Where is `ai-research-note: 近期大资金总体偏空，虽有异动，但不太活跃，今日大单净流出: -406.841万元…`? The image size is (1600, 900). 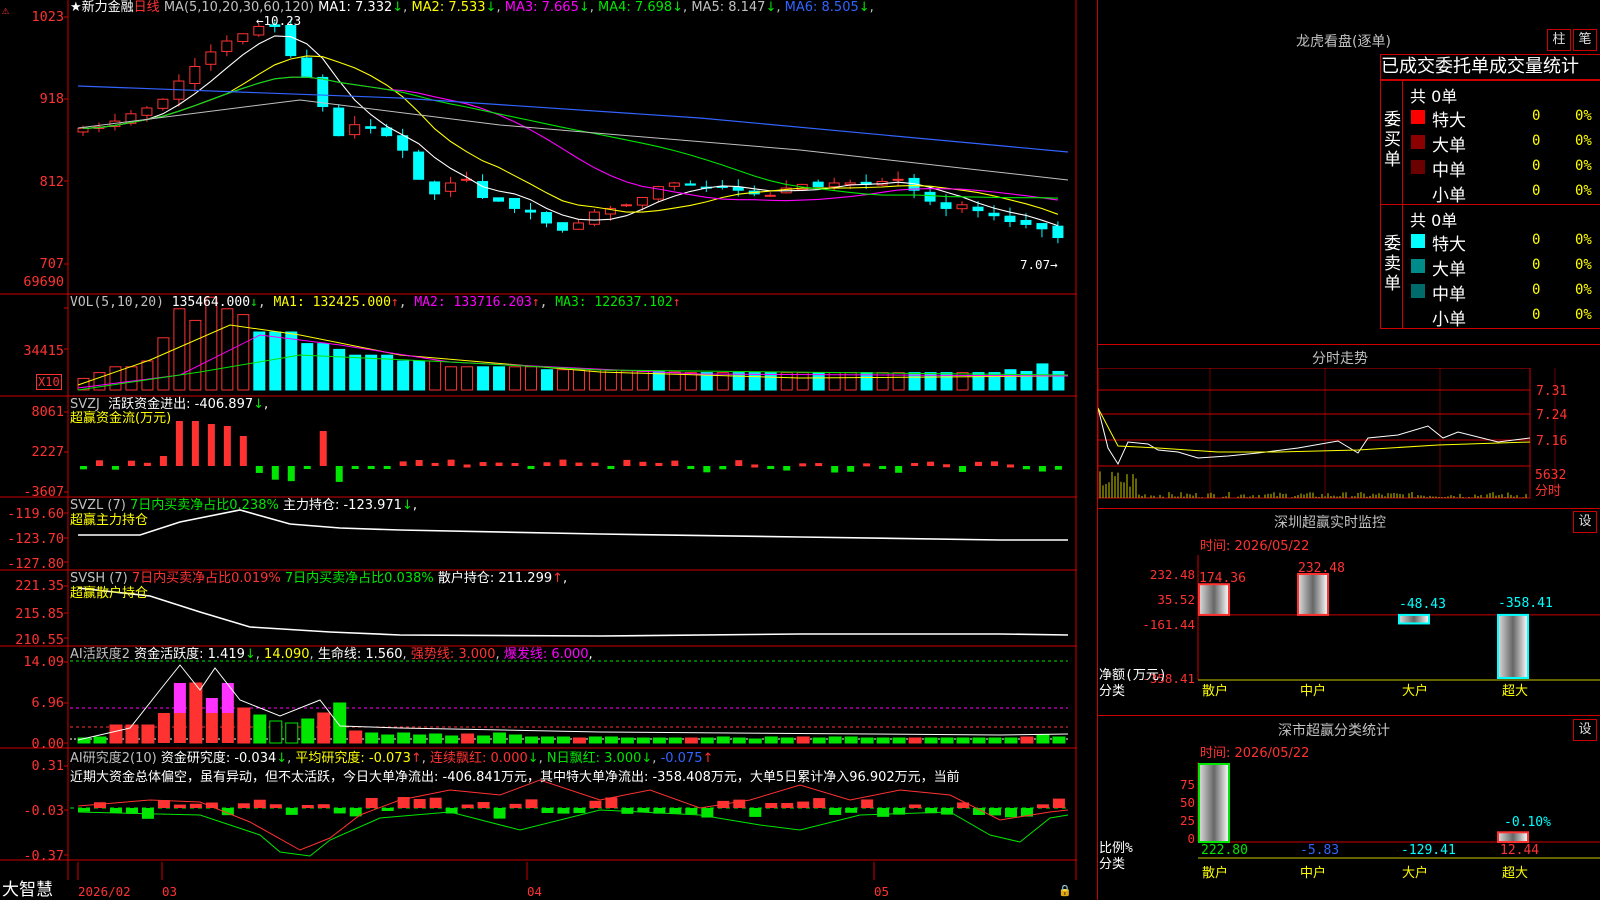 ai-research-note: 近期大资金总体偏空，虽有异动，但不太活跃，今日大单净流出: -406.841万元… is located at coordinates (515, 777).